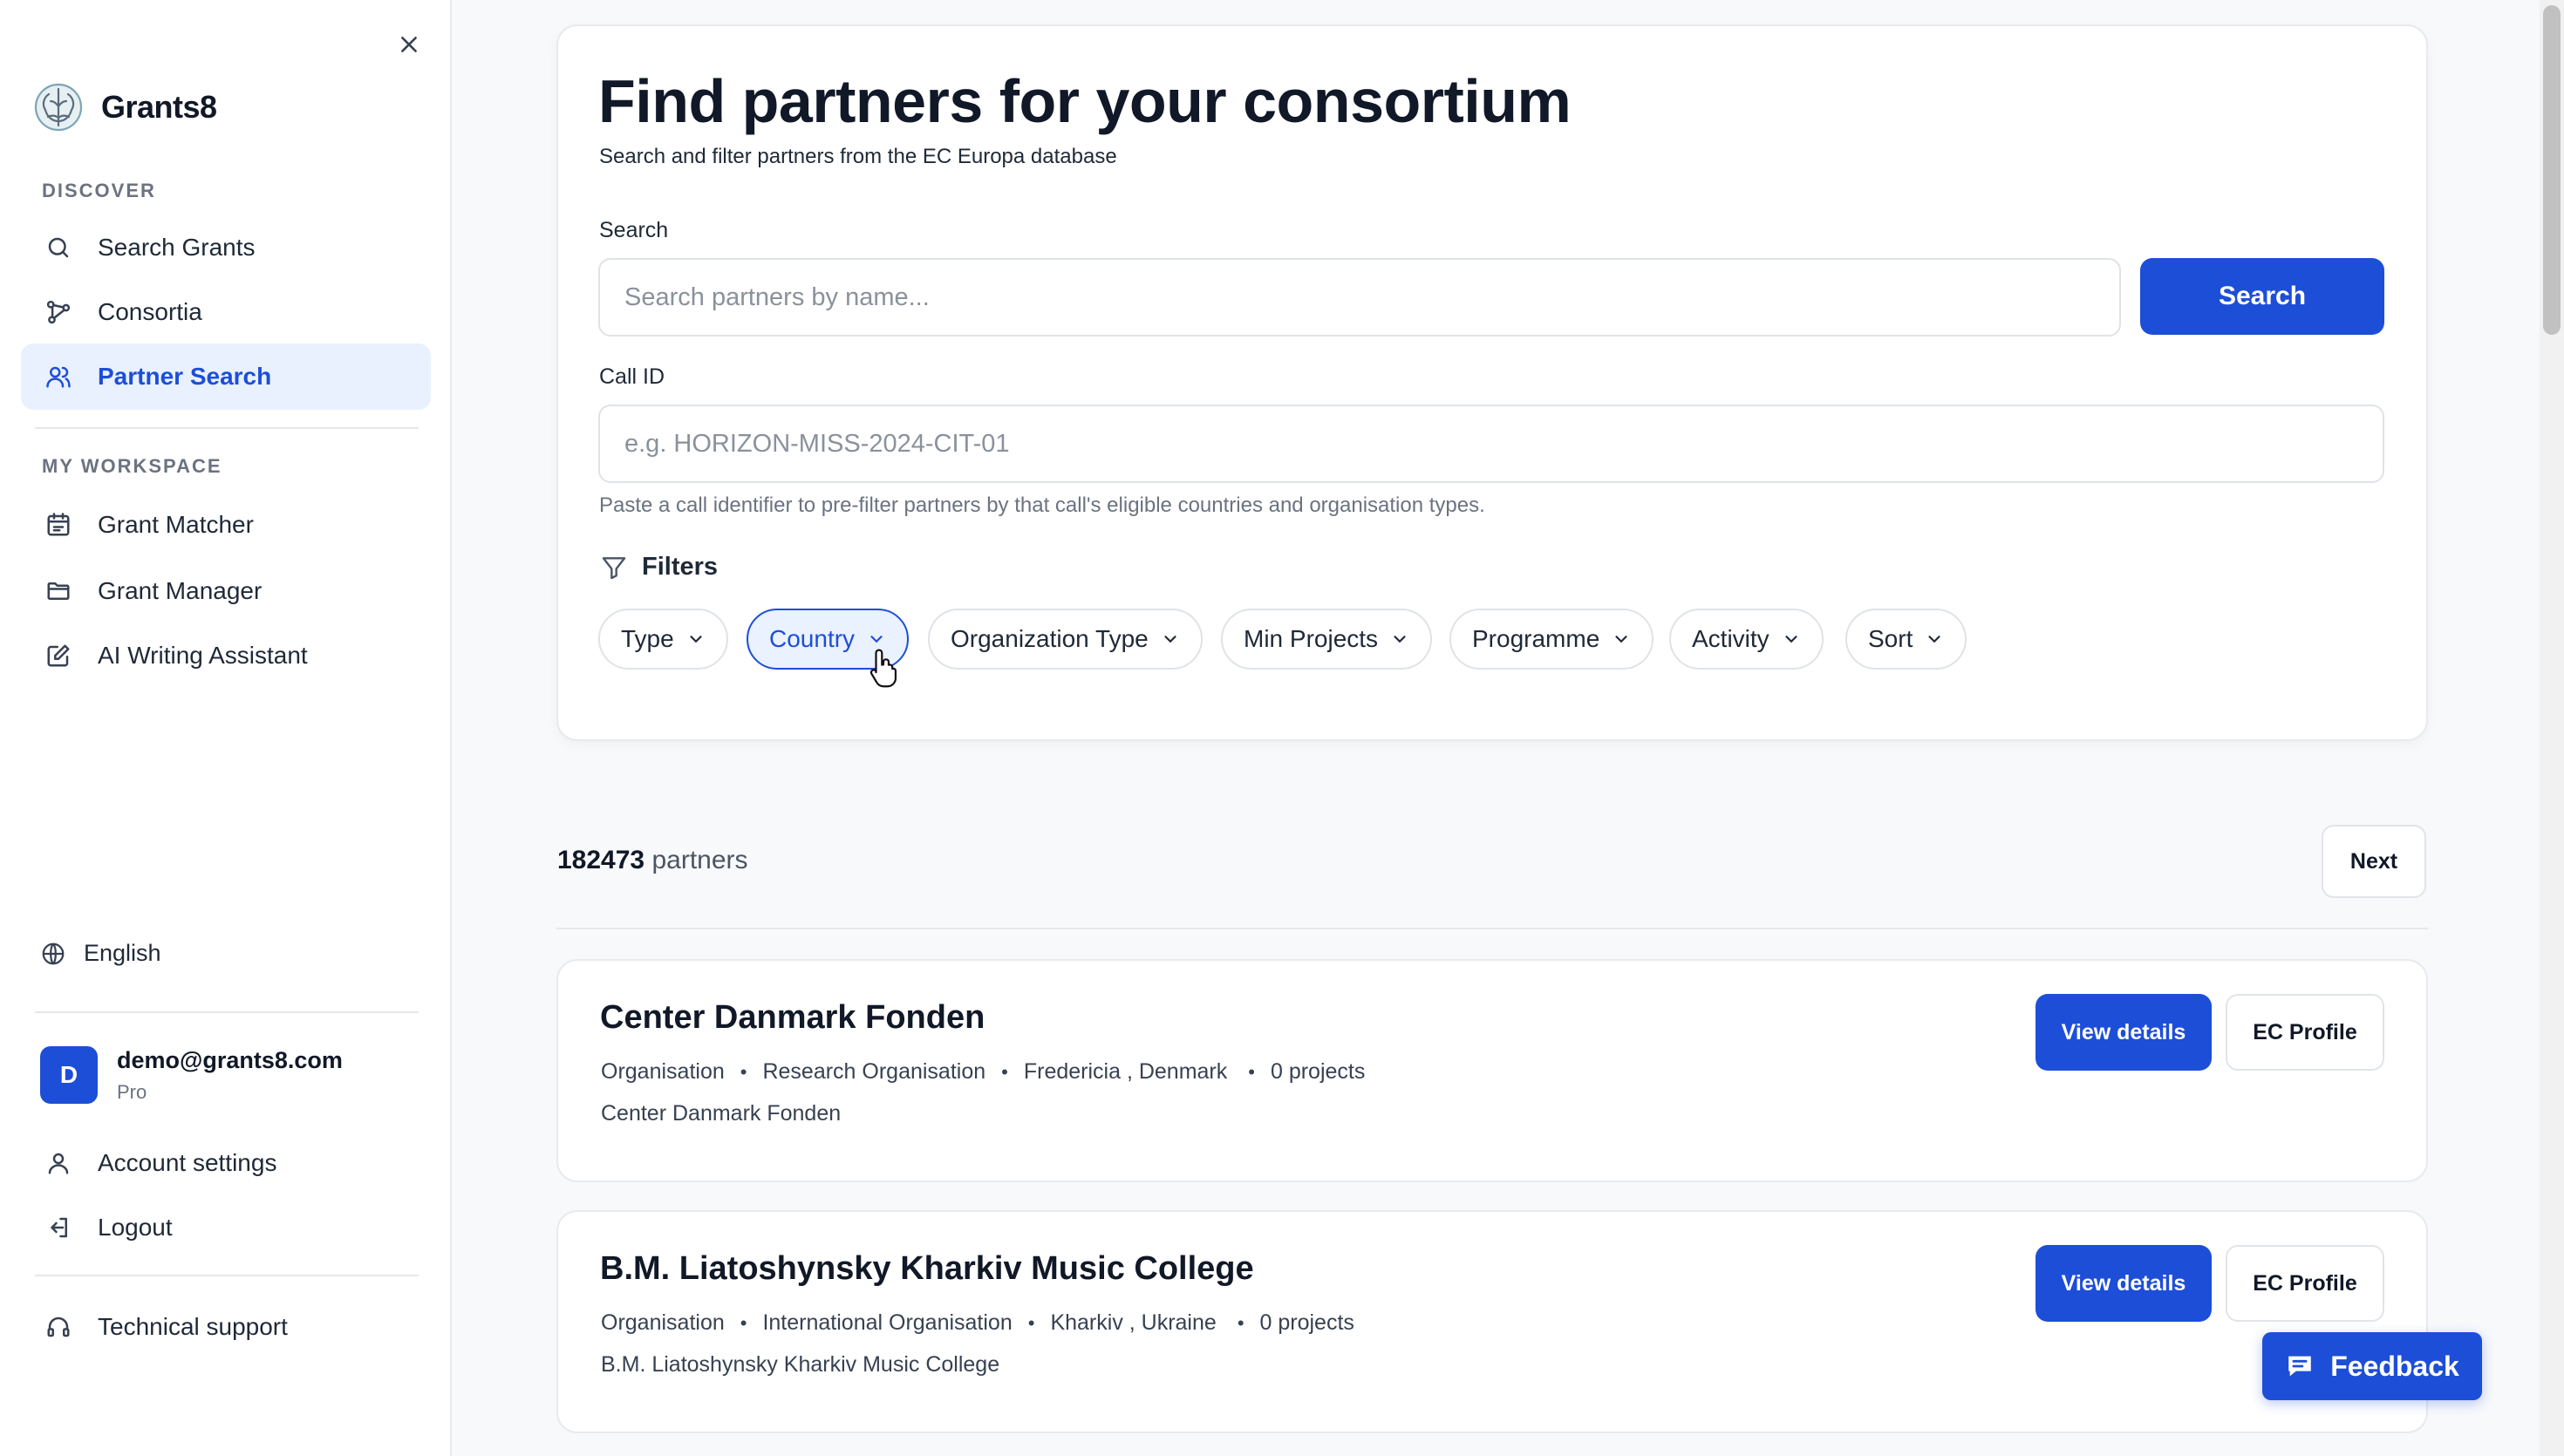 This screenshot has height=1456, width=2564. What do you see at coordinates (180, 590) in the screenshot?
I see `nav-label: Grant Manager` at bounding box center [180, 590].